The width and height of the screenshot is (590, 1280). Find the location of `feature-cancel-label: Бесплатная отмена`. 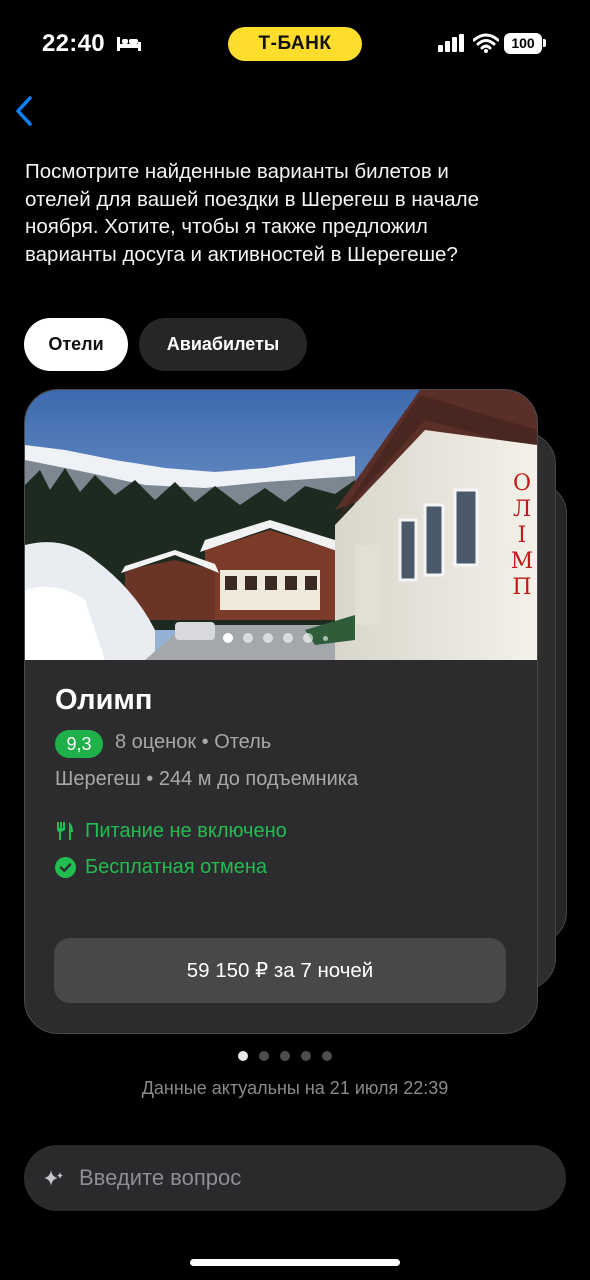

feature-cancel-label: Бесплатная отмена is located at coordinates (176, 867).